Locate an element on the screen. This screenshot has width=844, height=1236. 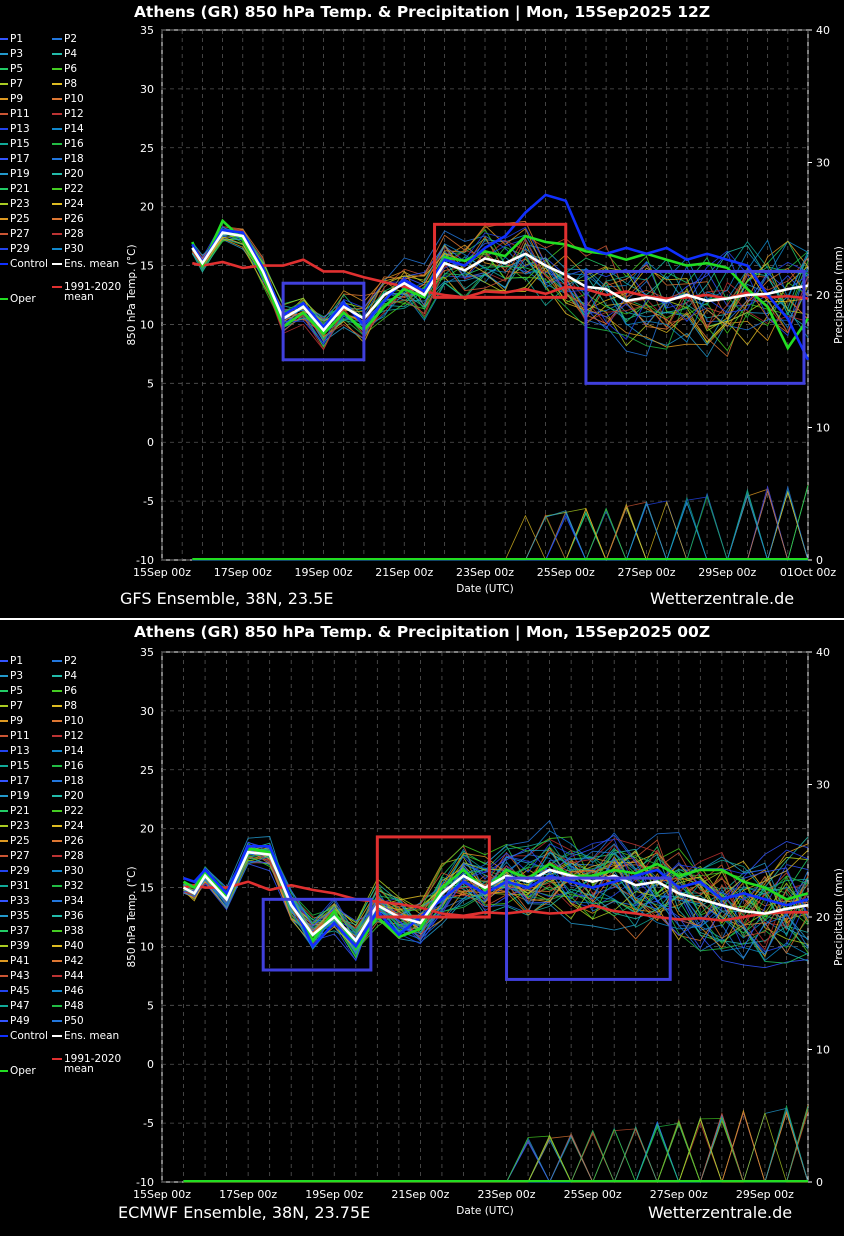
legend-label: P35 is located at coordinates (20, 916).